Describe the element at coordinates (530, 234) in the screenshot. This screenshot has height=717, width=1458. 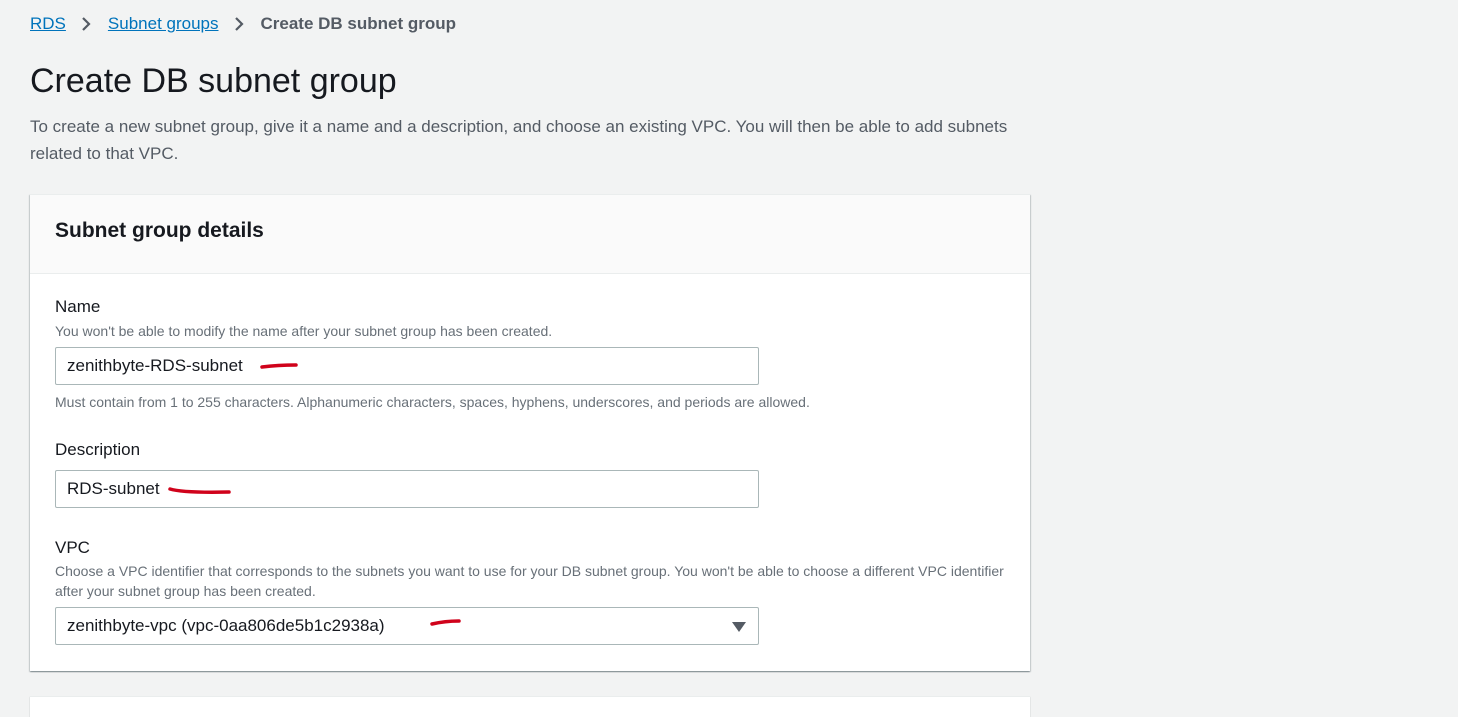
I see `panel-header: Subnet group details` at that location.